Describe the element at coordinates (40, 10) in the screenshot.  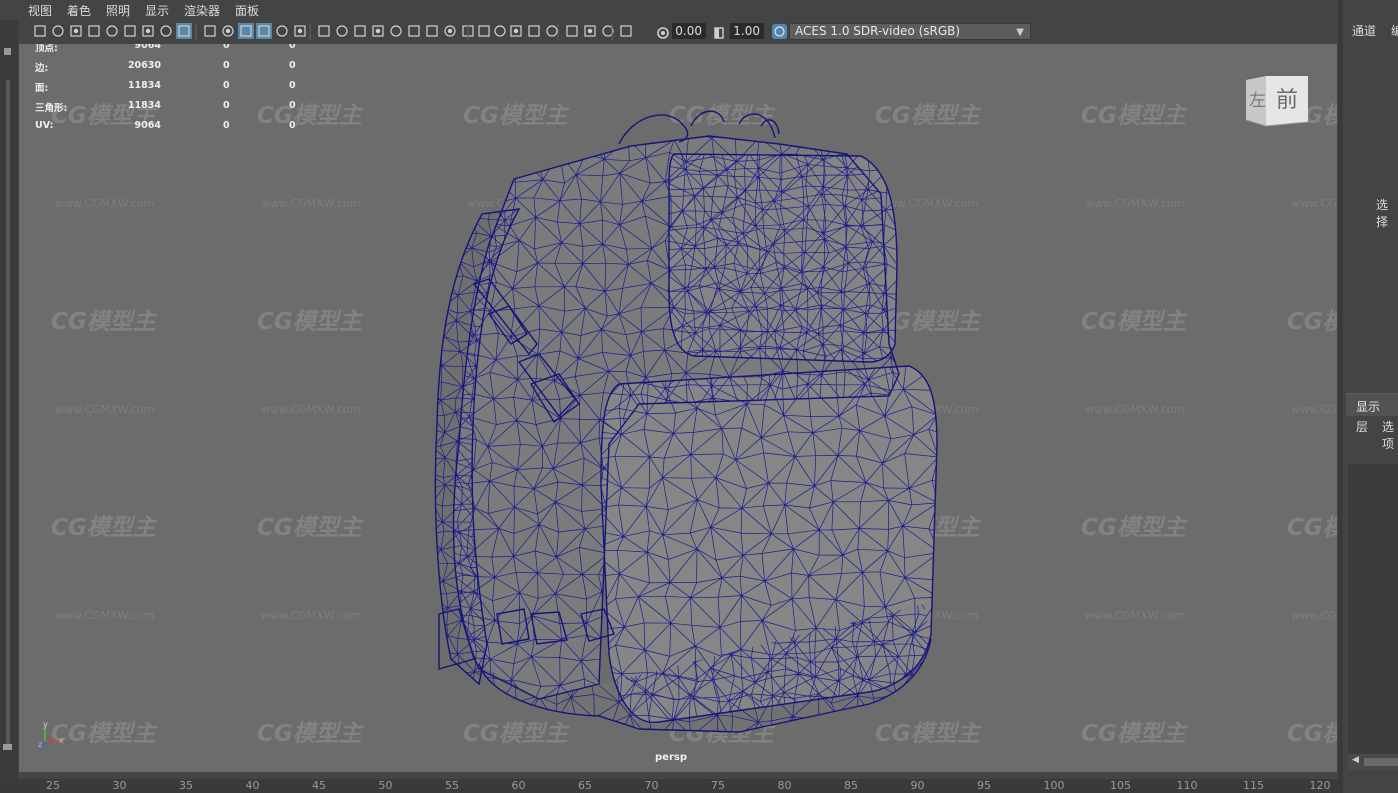
I see `menu-view: 视图` at that location.